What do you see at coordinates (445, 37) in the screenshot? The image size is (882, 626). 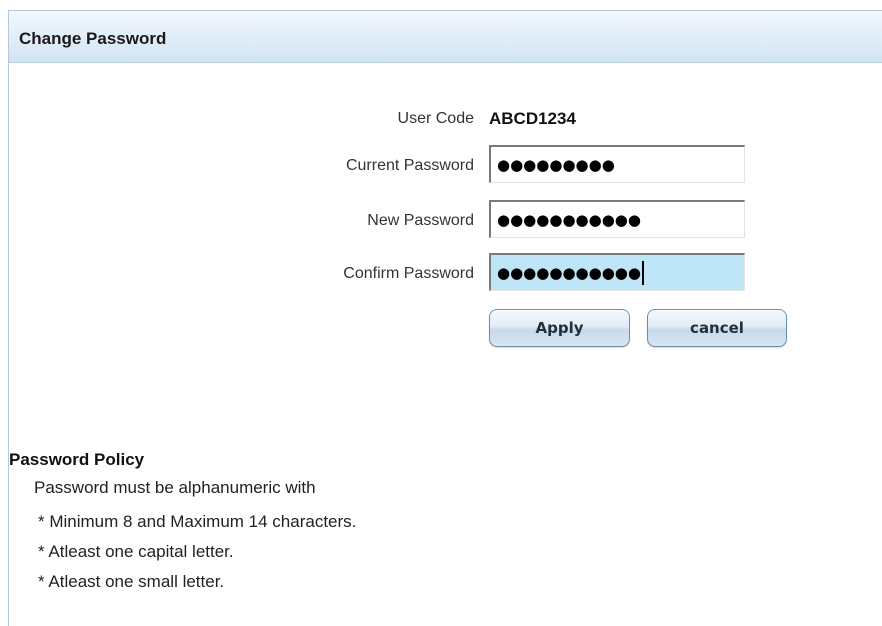 I see `panel-header: Change Password` at bounding box center [445, 37].